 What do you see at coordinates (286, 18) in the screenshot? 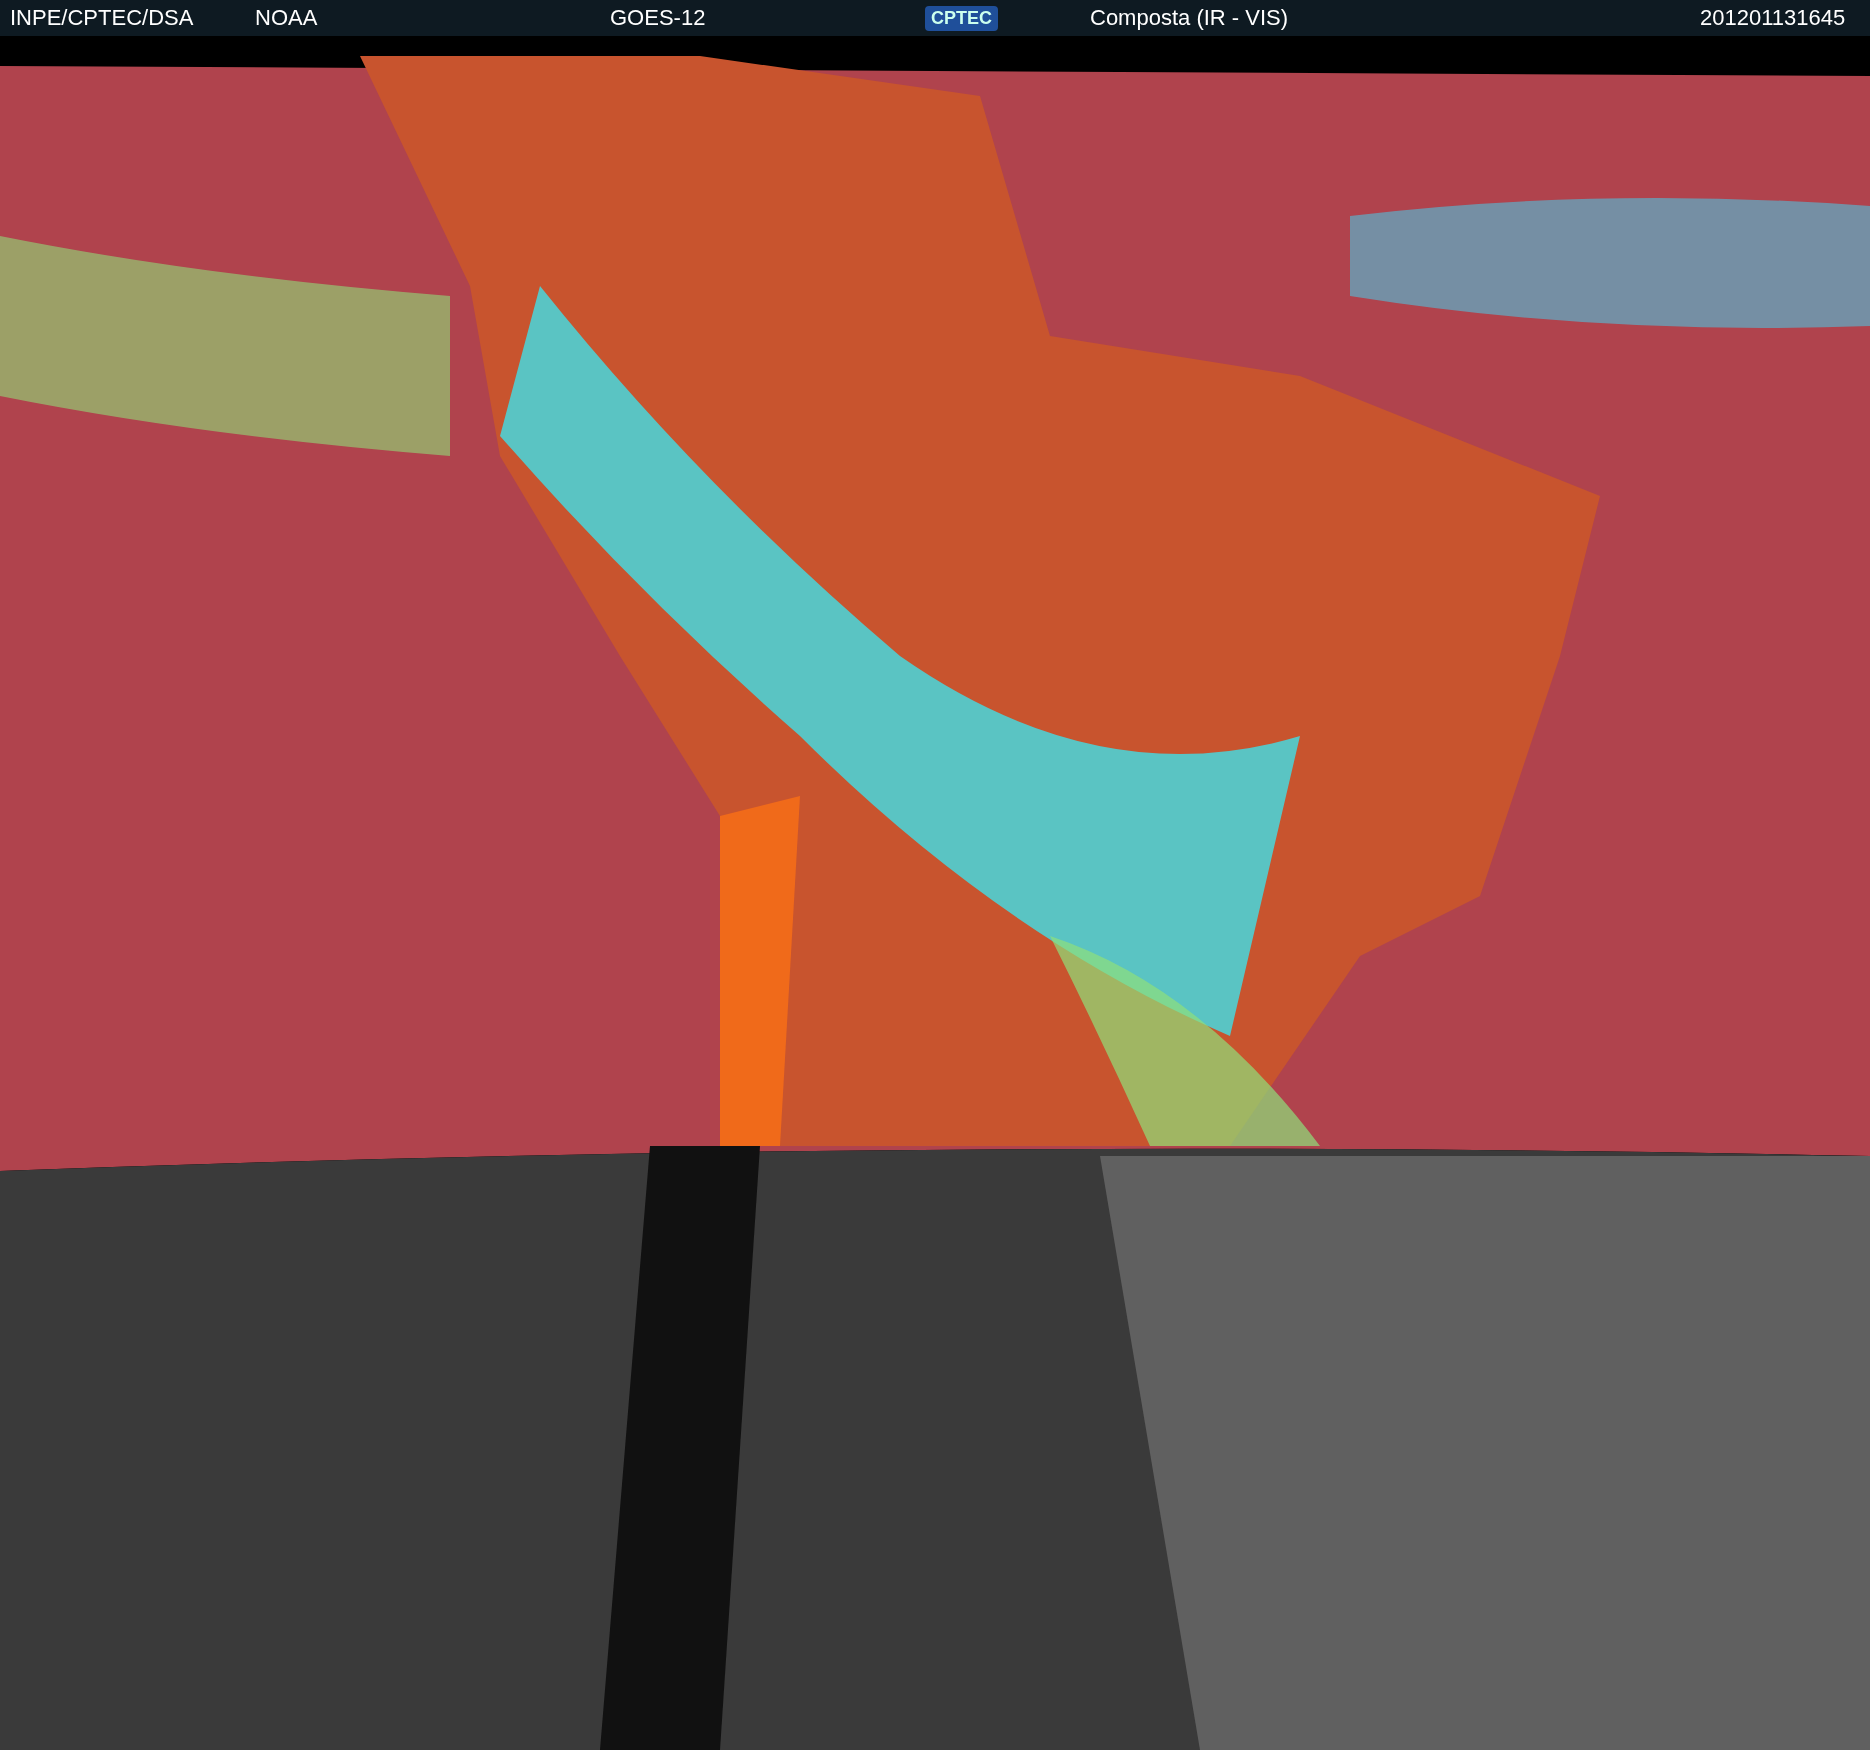
I see `agency-label: NOAA` at bounding box center [286, 18].